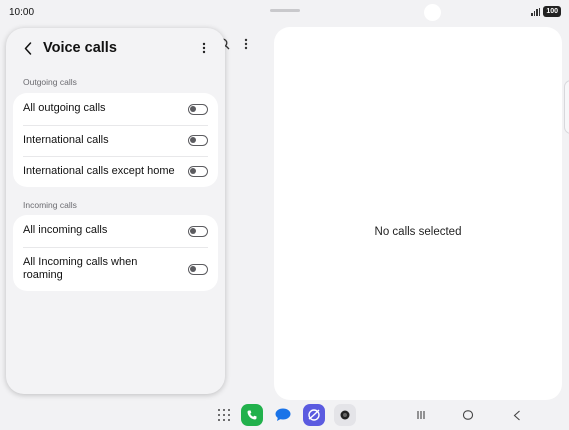 This screenshot has width=569, height=430. I want to click on recents-icon, so click(421, 415).